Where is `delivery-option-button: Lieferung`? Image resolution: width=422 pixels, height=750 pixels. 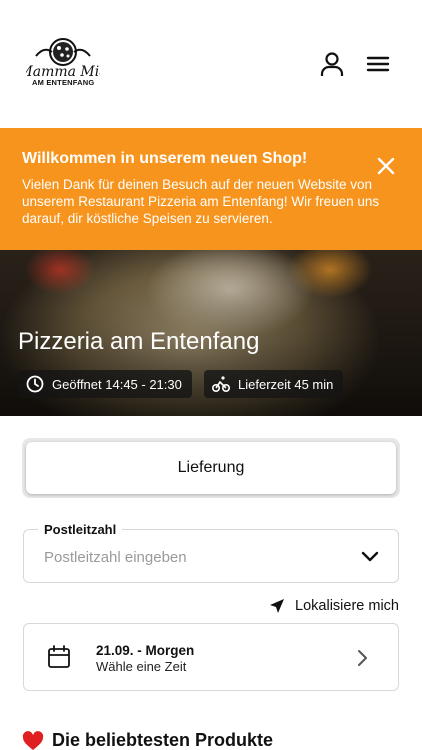 delivery-option-button: Lieferung is located at coordinates (211, 468).